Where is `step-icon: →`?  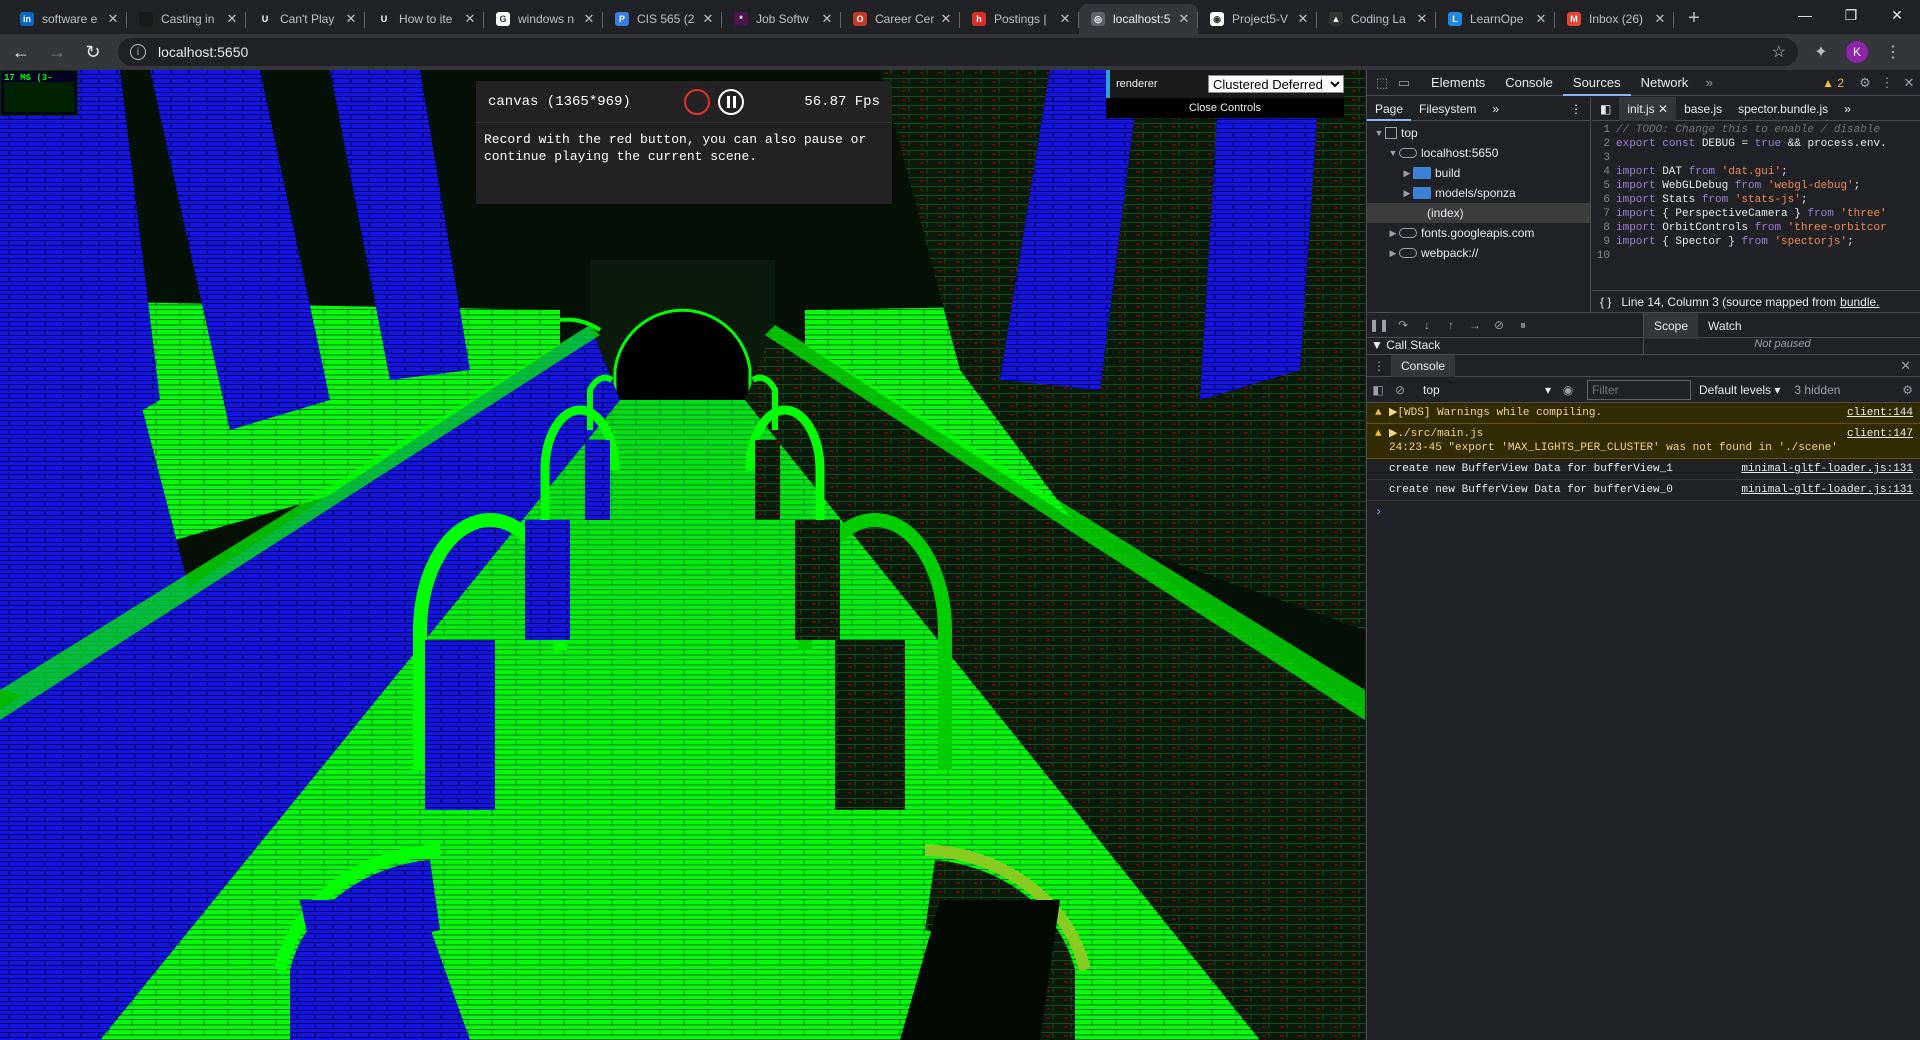 step-icon: → is located at coordinates (1475, 325).